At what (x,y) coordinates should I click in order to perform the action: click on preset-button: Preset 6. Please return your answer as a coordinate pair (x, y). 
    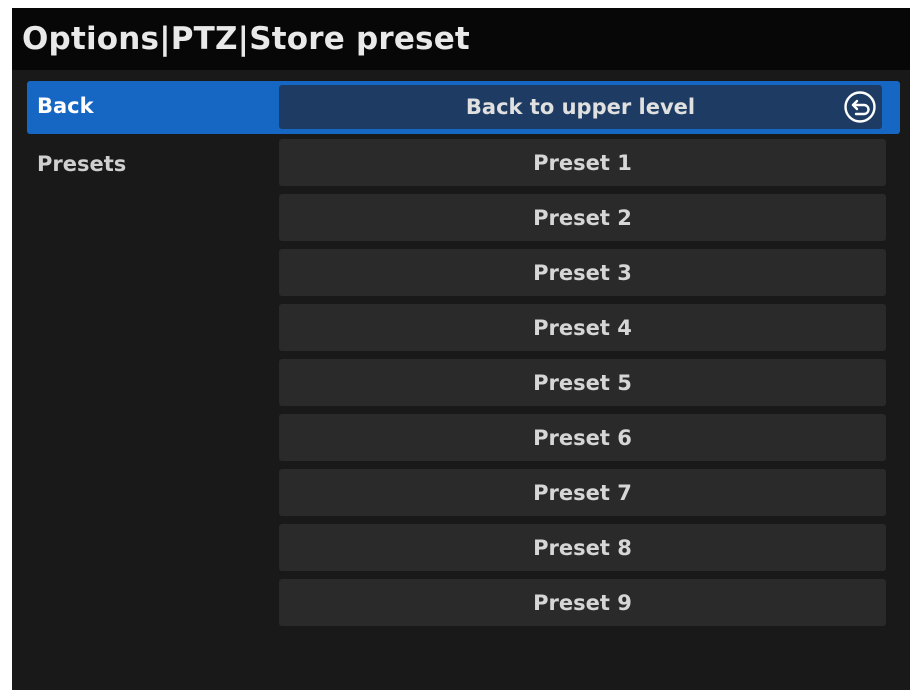
    Looking at the image, I should click on (582, 437).